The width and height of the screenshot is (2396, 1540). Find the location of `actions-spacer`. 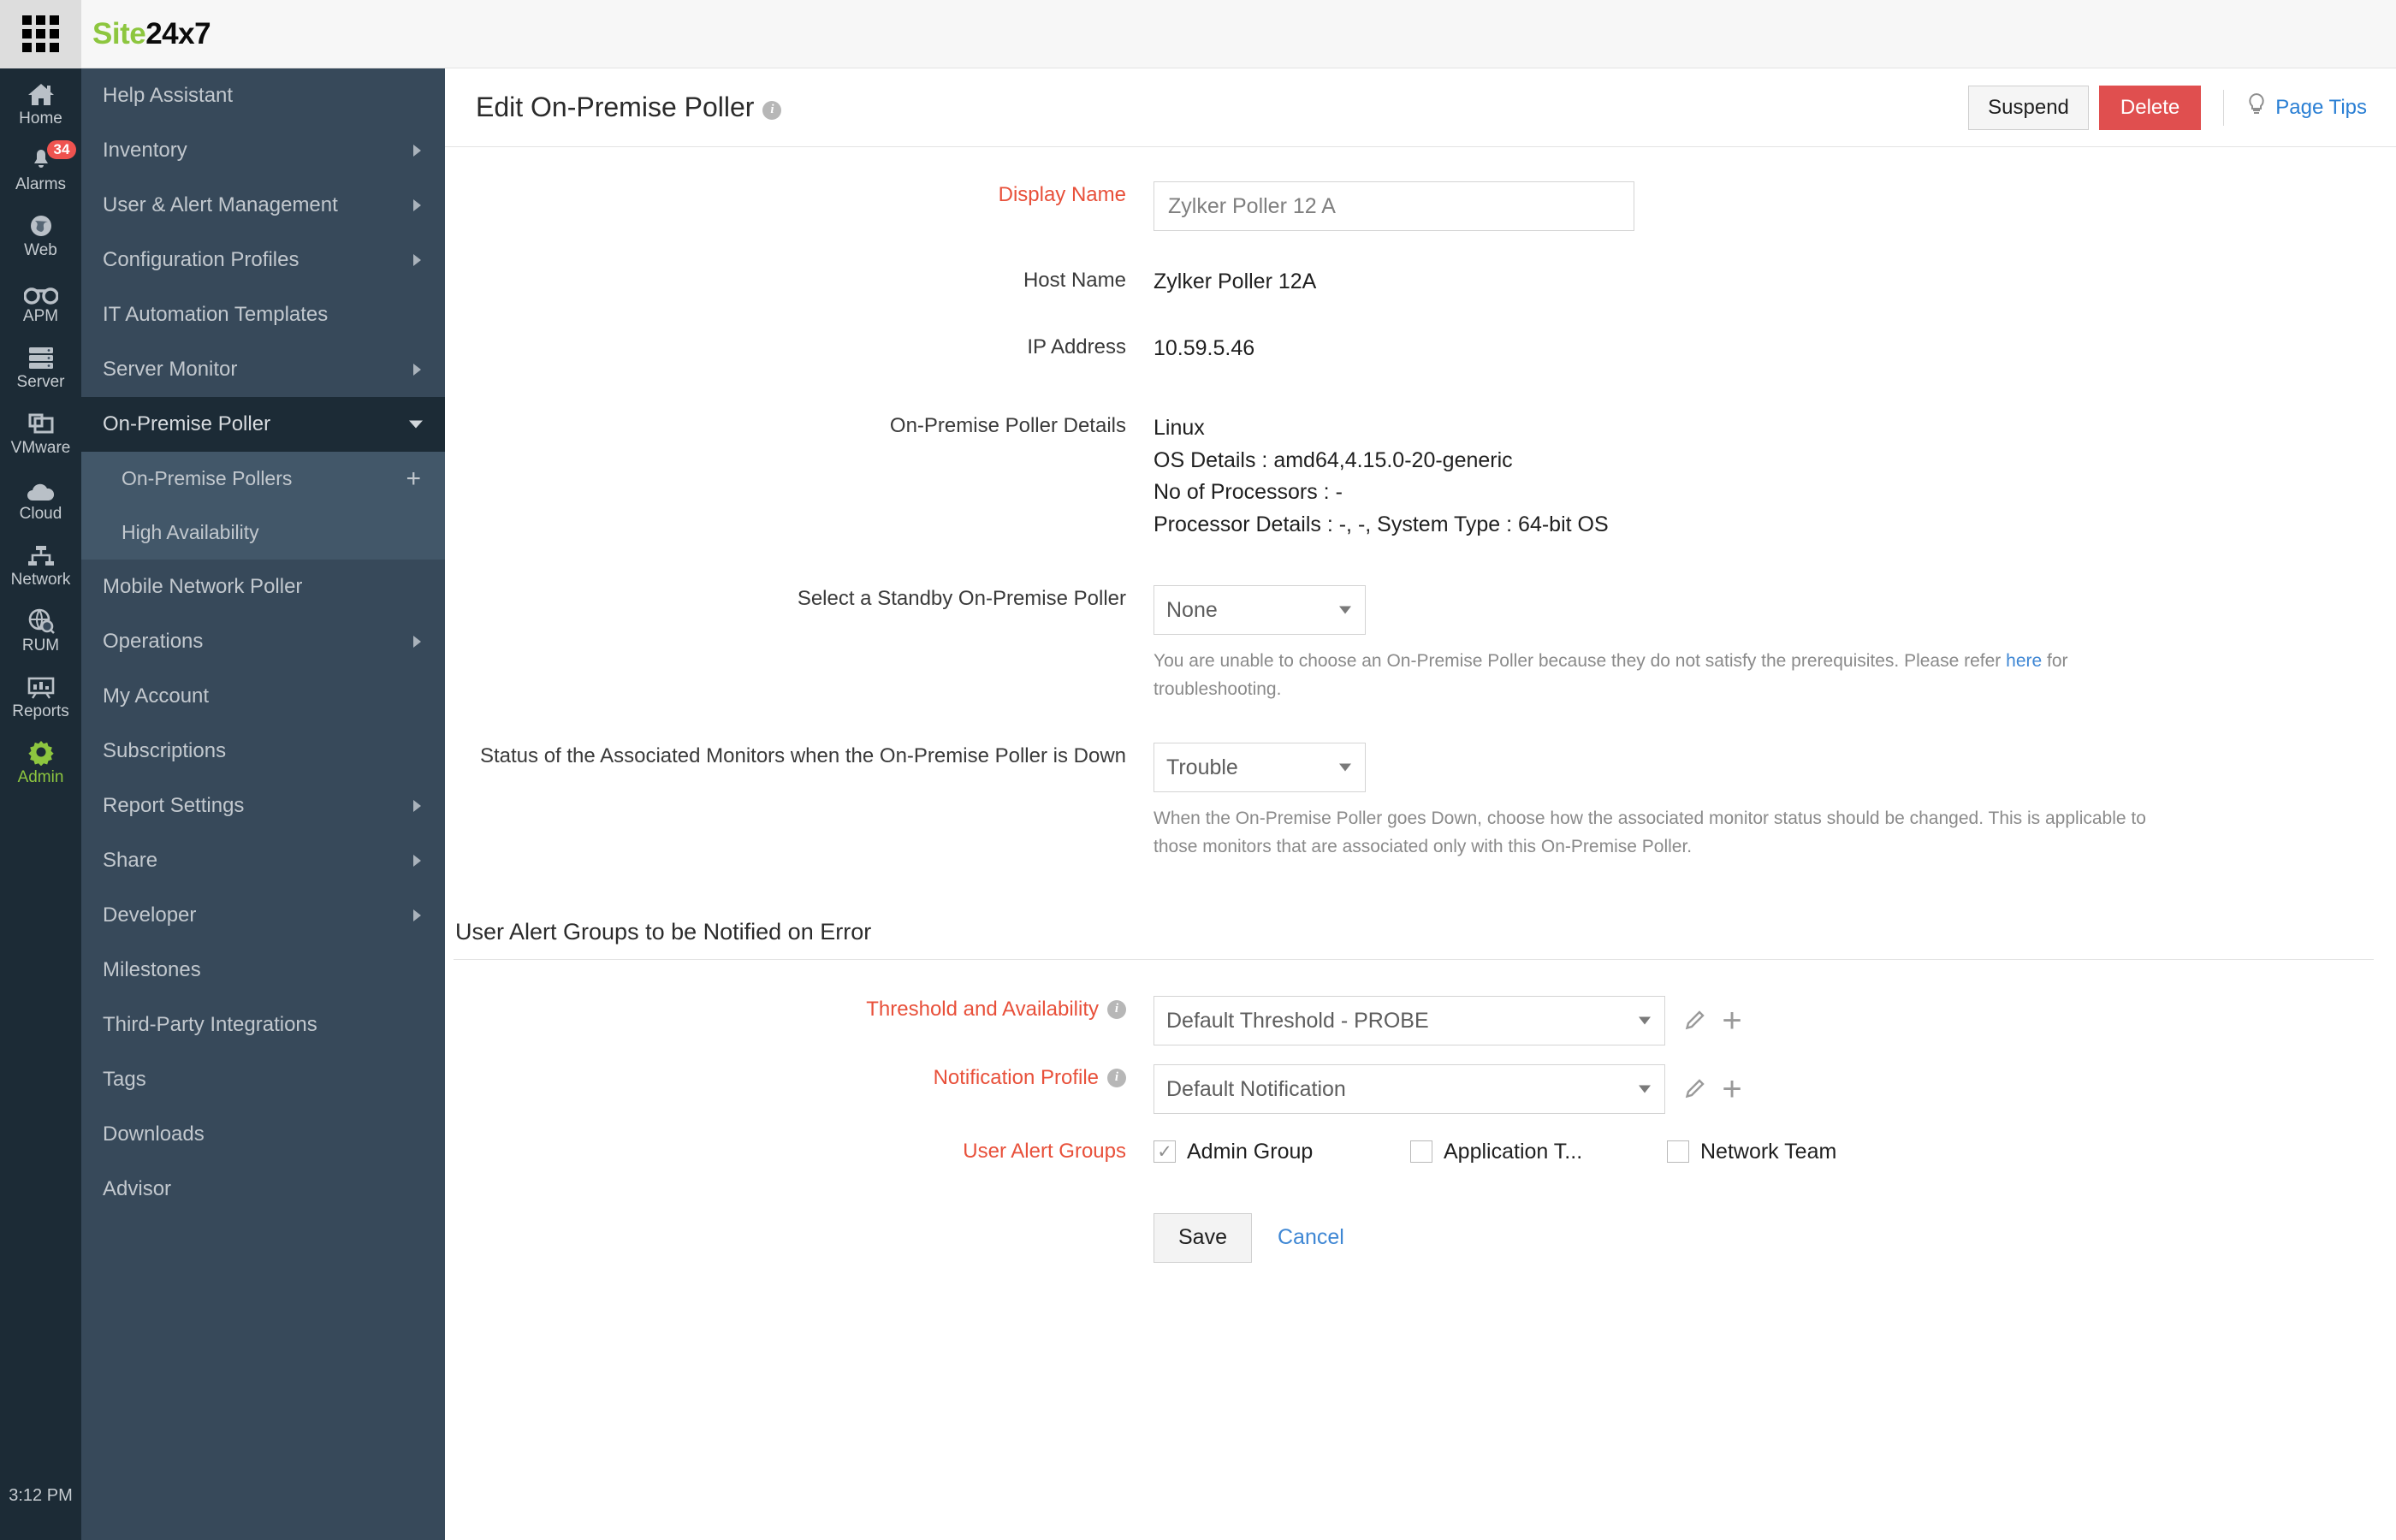

actions-spacer is located at coordinates (800, 1238).